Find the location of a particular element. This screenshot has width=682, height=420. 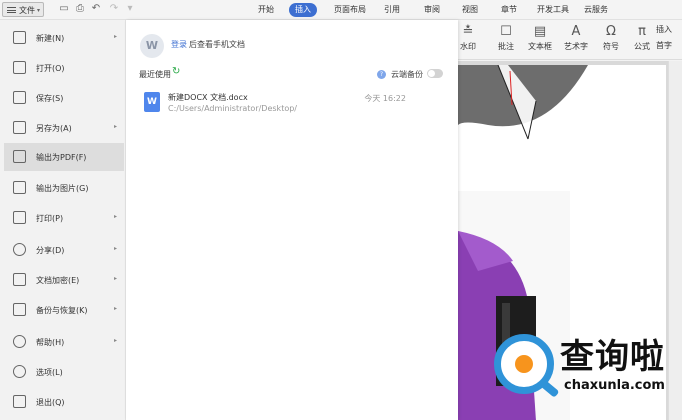

tab-view: 视图 is located at coordinates (470, 10).